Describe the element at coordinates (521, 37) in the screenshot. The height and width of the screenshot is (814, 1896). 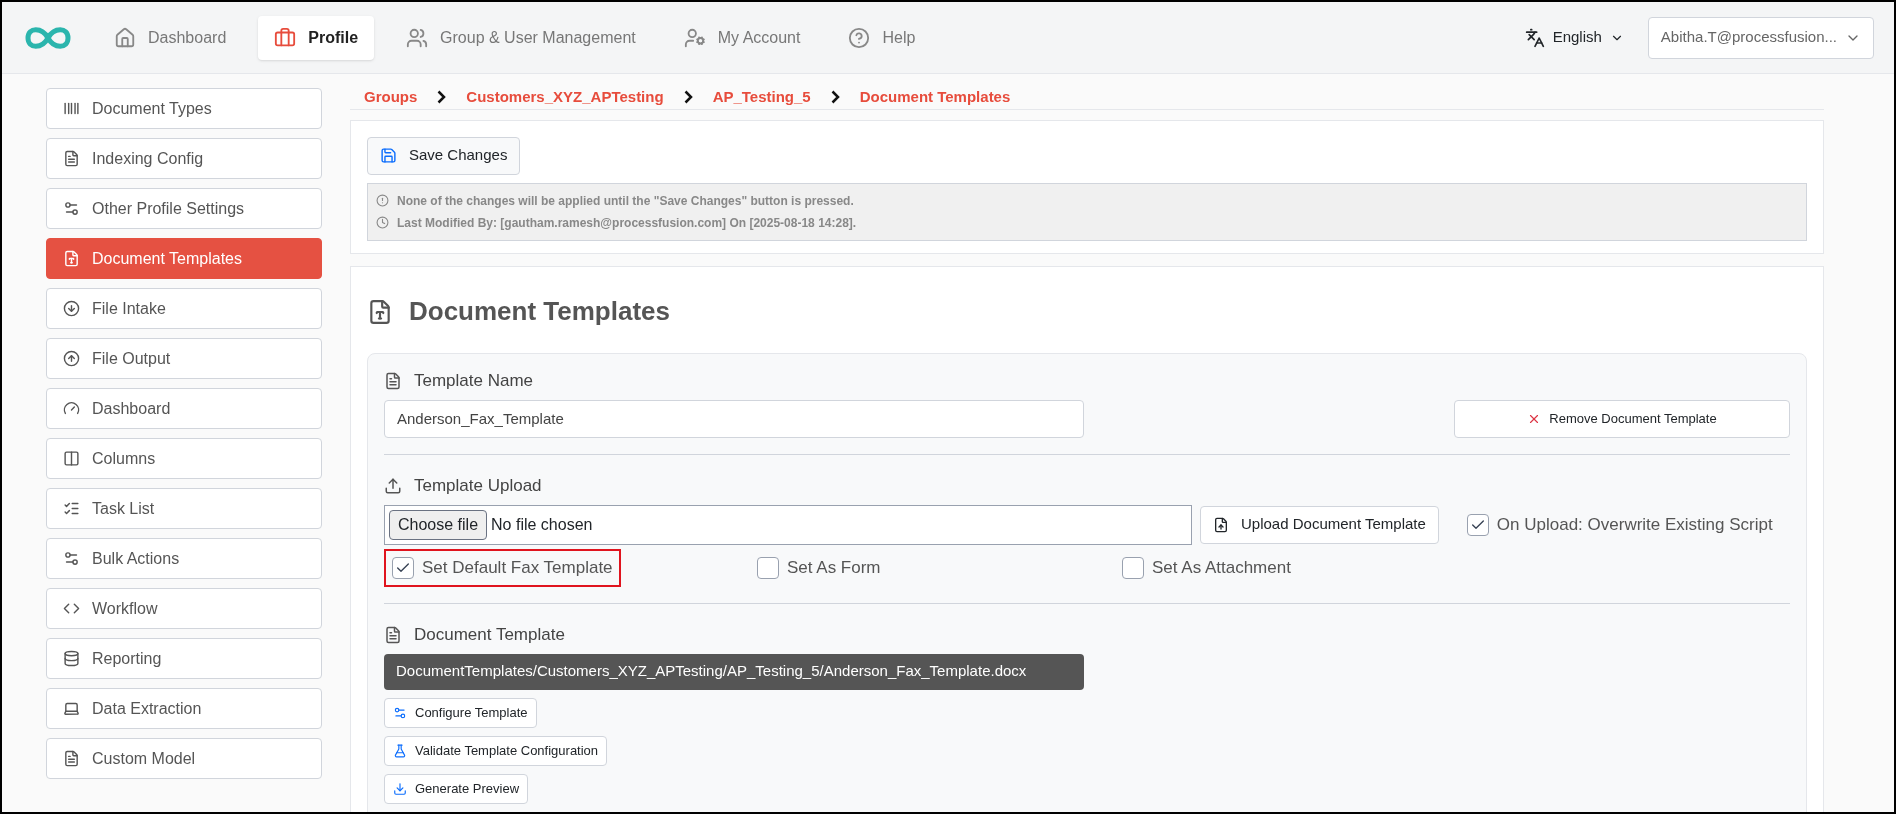
I see `nav-tab: Group & User Management` at that location.